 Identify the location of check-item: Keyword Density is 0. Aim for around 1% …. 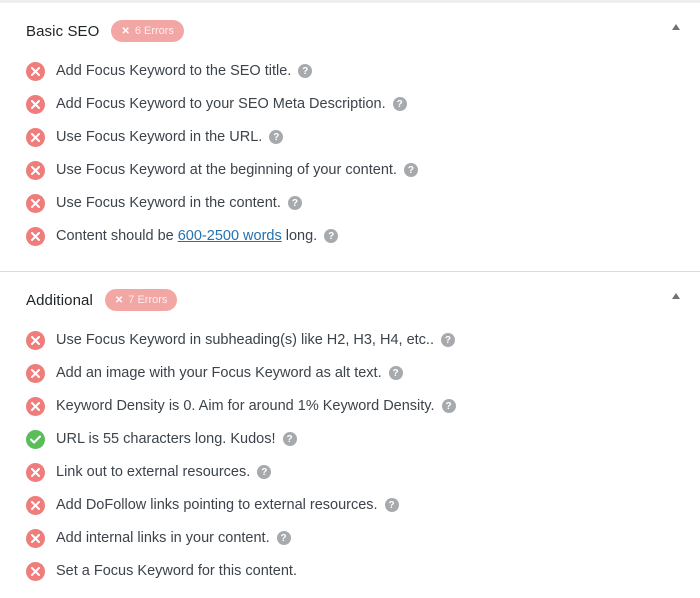
(241, 406).